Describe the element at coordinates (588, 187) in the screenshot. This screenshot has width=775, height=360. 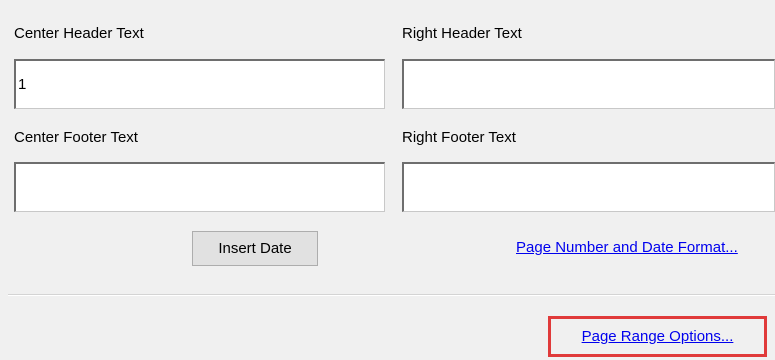
I see `right-footer-input` at that location.